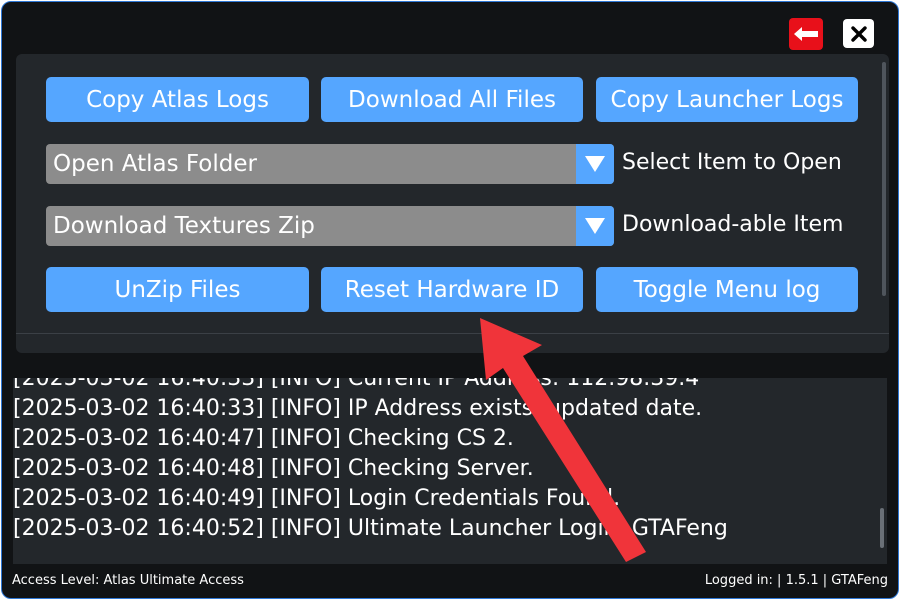 Image resolution: width=900 pixels, height=600 pixels. Describe the element at coordinates (452, 333) in the screenshot. I see `panel-divider` at that location.